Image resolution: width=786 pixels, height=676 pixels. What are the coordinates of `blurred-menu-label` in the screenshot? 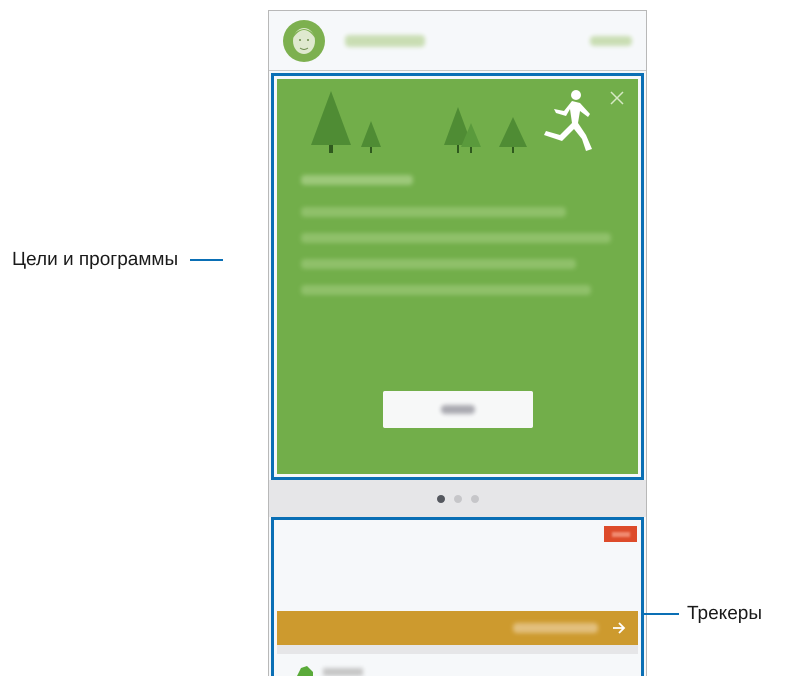 It's located at (611, 41).